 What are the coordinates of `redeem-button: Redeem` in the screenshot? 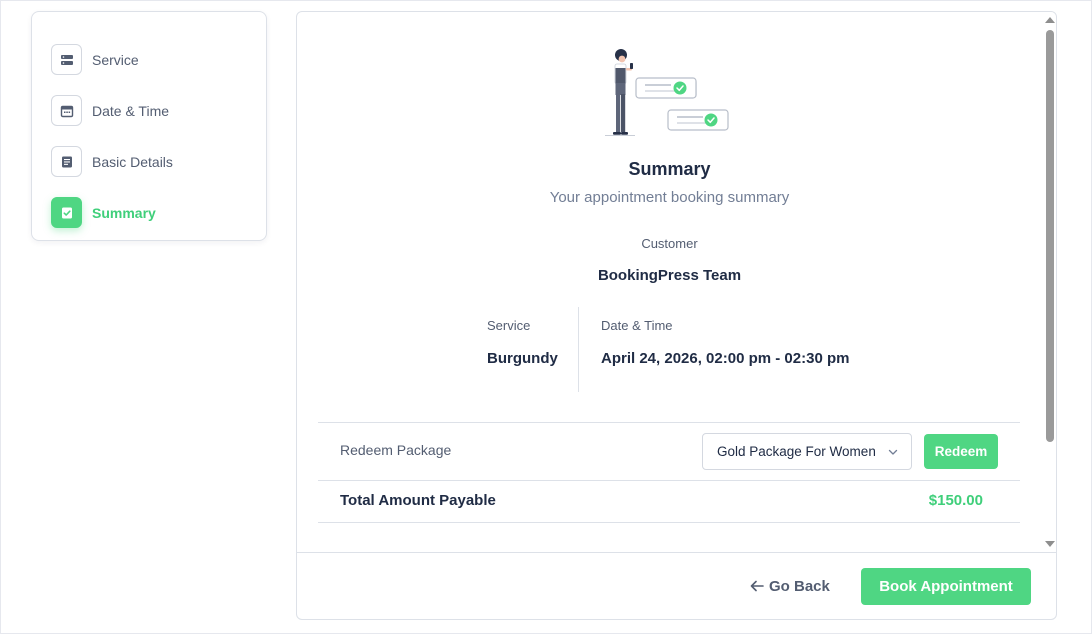 It's located at (961, 451).